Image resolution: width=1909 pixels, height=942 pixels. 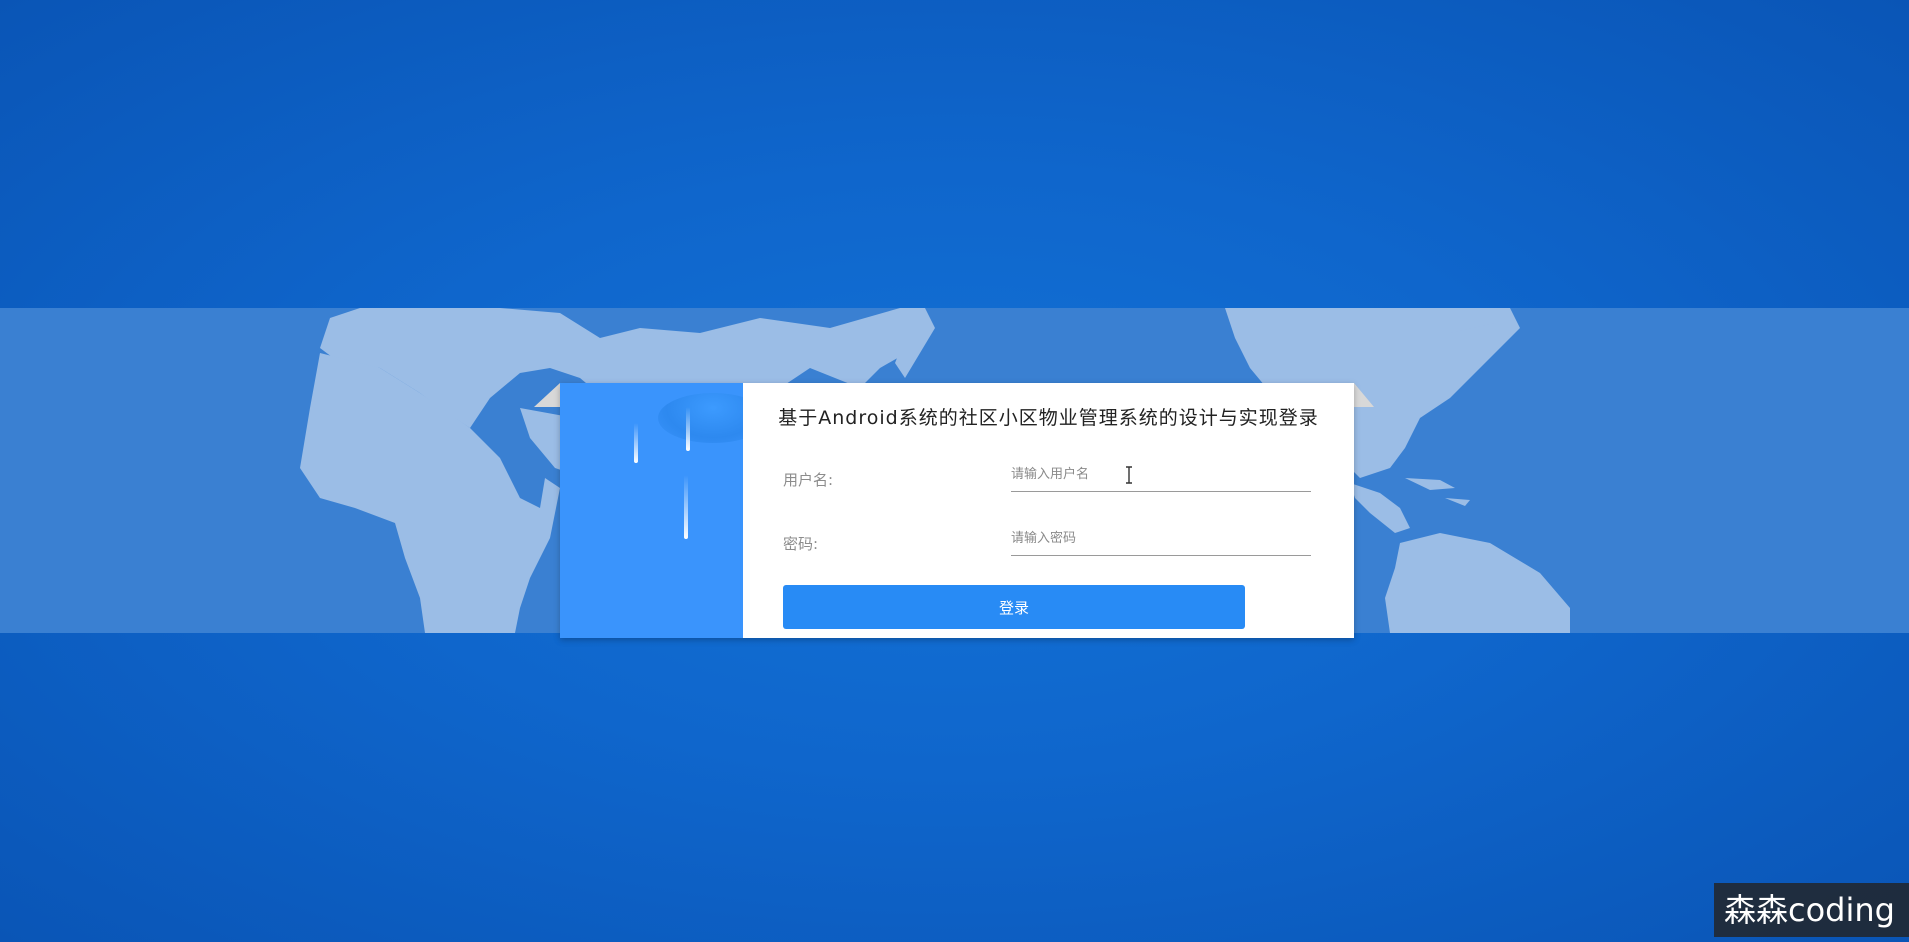 What do you see at coordinates (700, 418) in the screenshot?
I see `decorative-glow` at bounding box center [700, 418].